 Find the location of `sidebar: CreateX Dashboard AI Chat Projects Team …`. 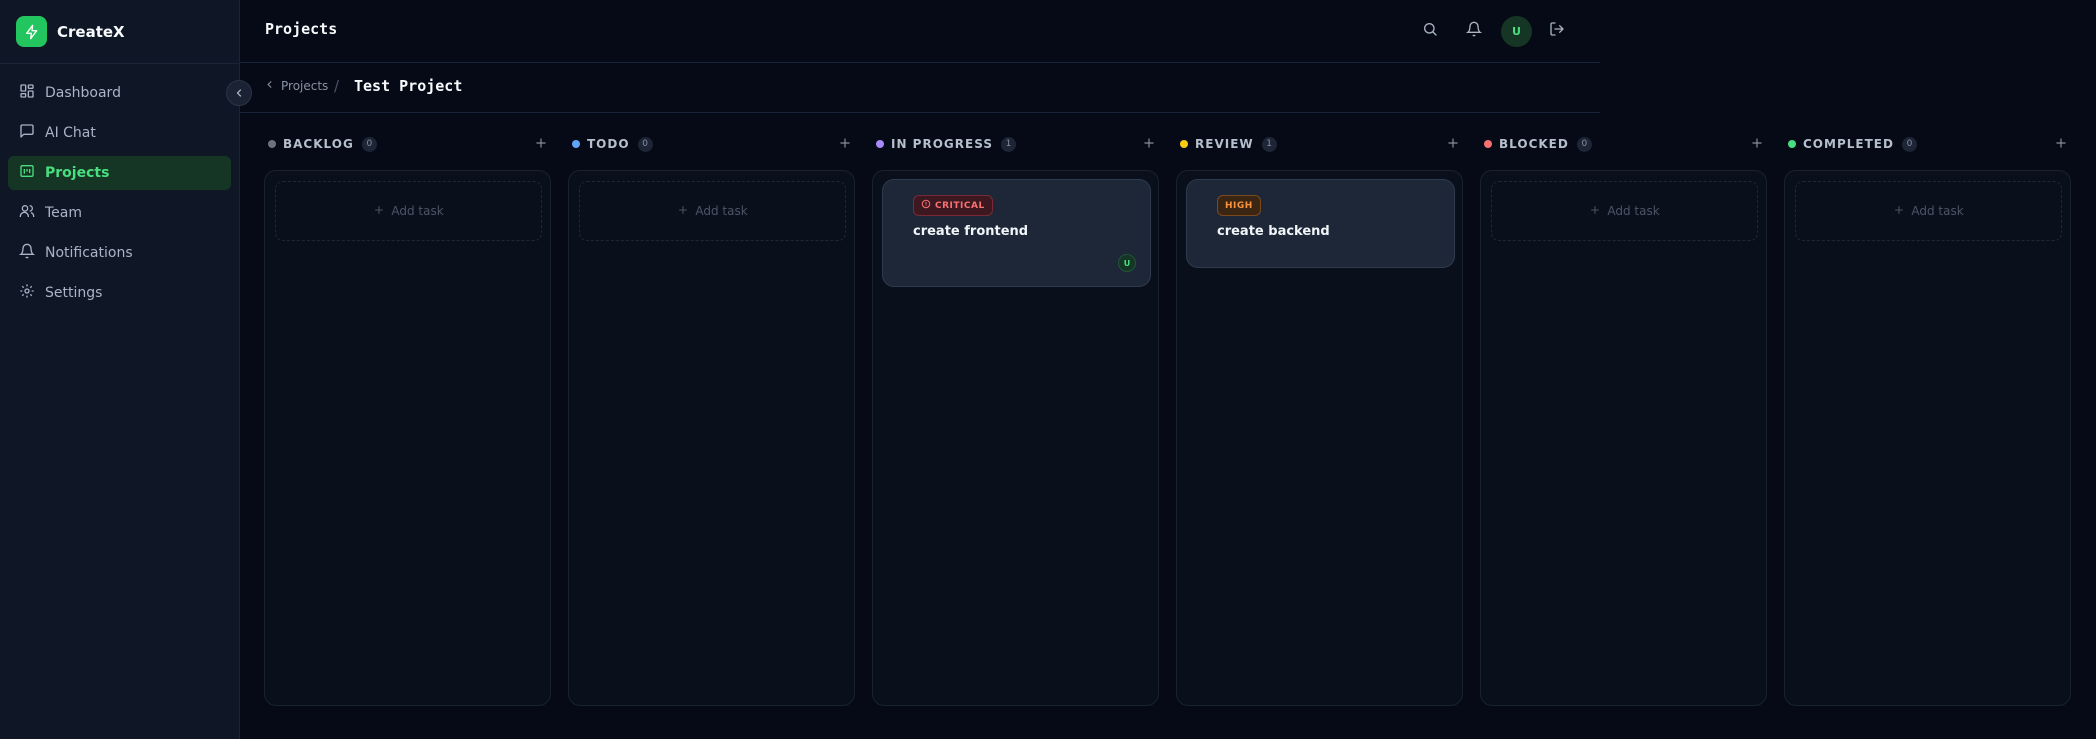

sidebar: CreateX Dashboard AI Chat Projects Team … is located at coordinates (120, 369).